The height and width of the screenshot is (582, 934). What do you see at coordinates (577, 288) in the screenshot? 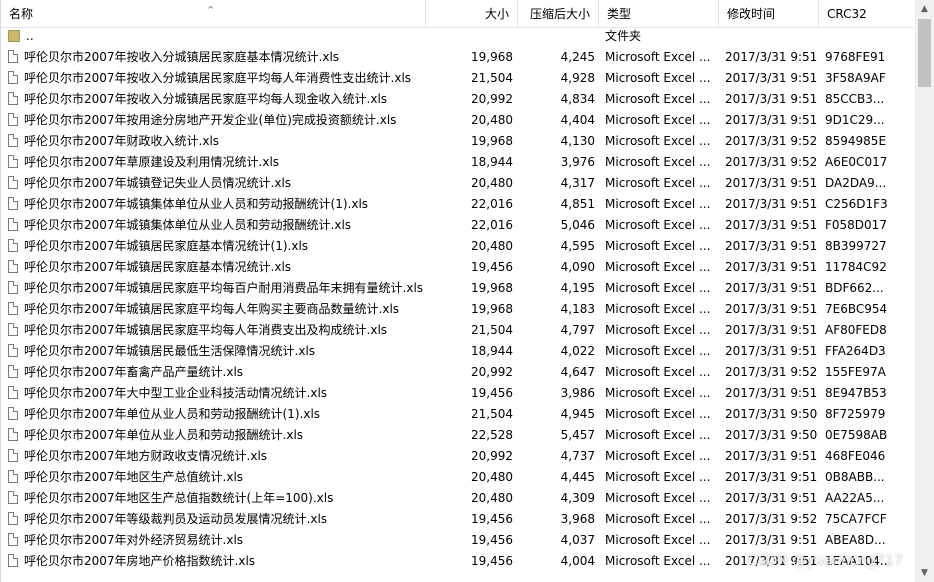
I see `file-packed-size-cell: 4,195` at bounding box center [577, 288].